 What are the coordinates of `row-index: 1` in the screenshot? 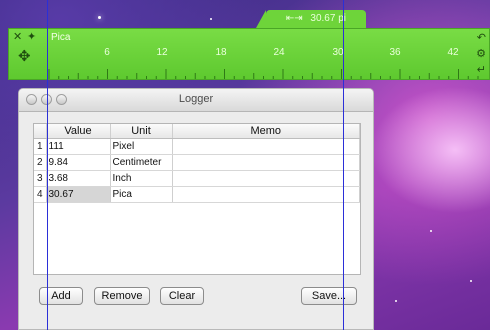 It's located at (40, 146).